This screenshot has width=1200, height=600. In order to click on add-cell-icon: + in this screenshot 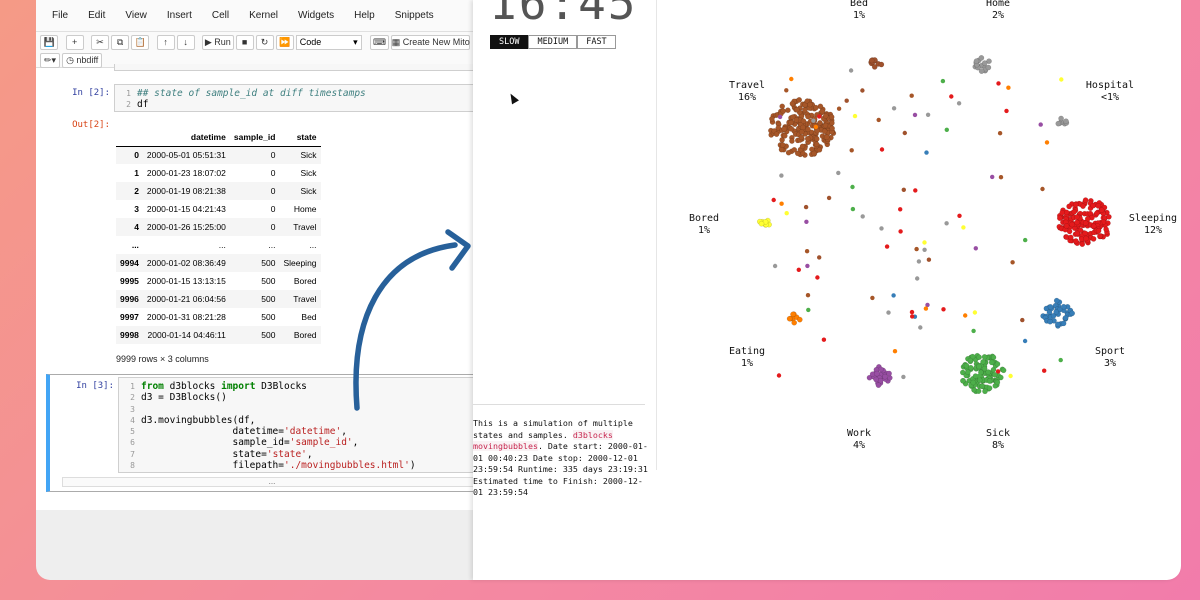, I will do `click(74, 42)`.